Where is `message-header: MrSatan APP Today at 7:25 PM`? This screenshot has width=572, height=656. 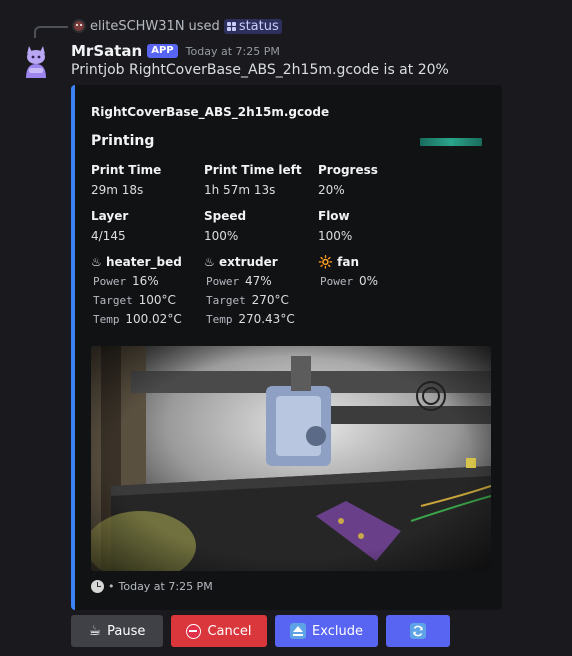
message-header: MrSatan APP Today at 7:25 PM is located at coordinates (175, 51).